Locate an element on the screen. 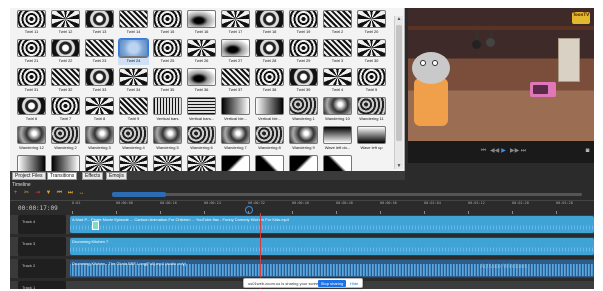 This screenshot has width=603, height=291. transition-tile: Twirl 38 is located at coordinates (269, 81).